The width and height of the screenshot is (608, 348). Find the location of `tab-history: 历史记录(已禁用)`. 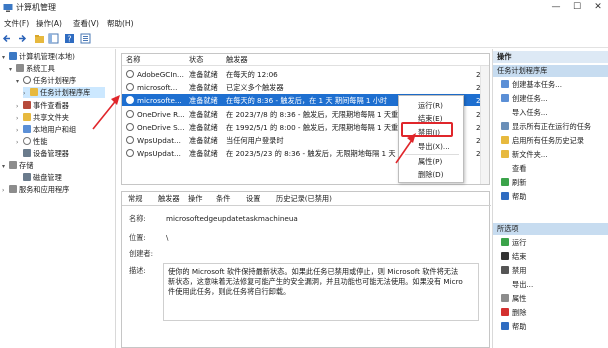

tab-history: 历史记录(已禁用) is located at coordinates (304, 199).